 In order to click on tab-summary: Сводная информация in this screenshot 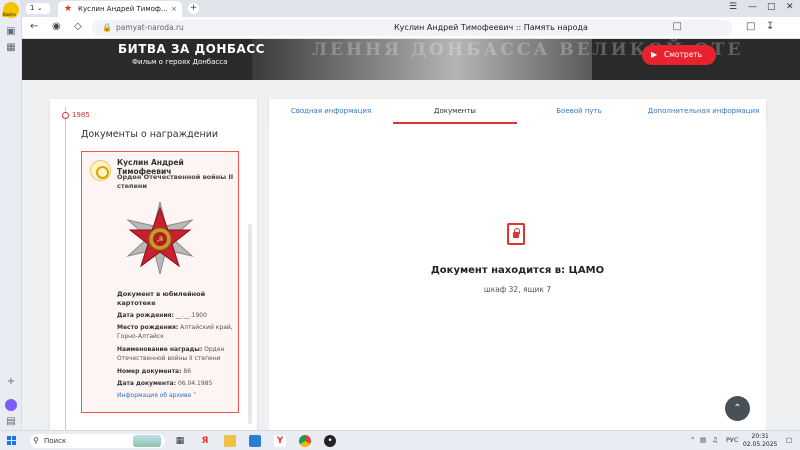, I will do `click(331, 111)`.